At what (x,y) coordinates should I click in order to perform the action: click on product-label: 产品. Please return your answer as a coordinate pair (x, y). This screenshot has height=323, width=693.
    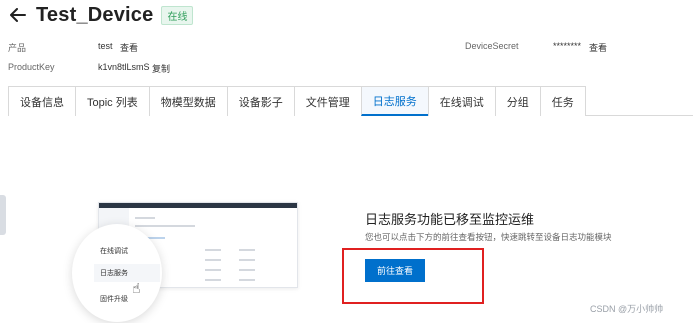
    Looking at the image, I should click on (17, 48).